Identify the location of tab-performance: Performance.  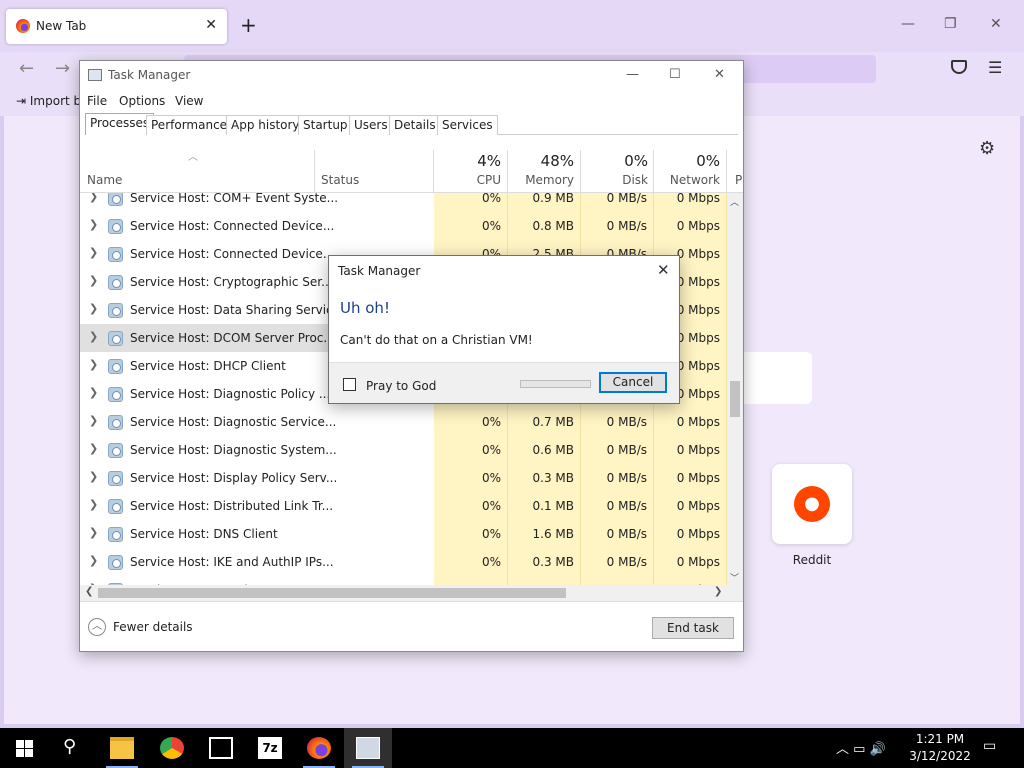
(189, 125).